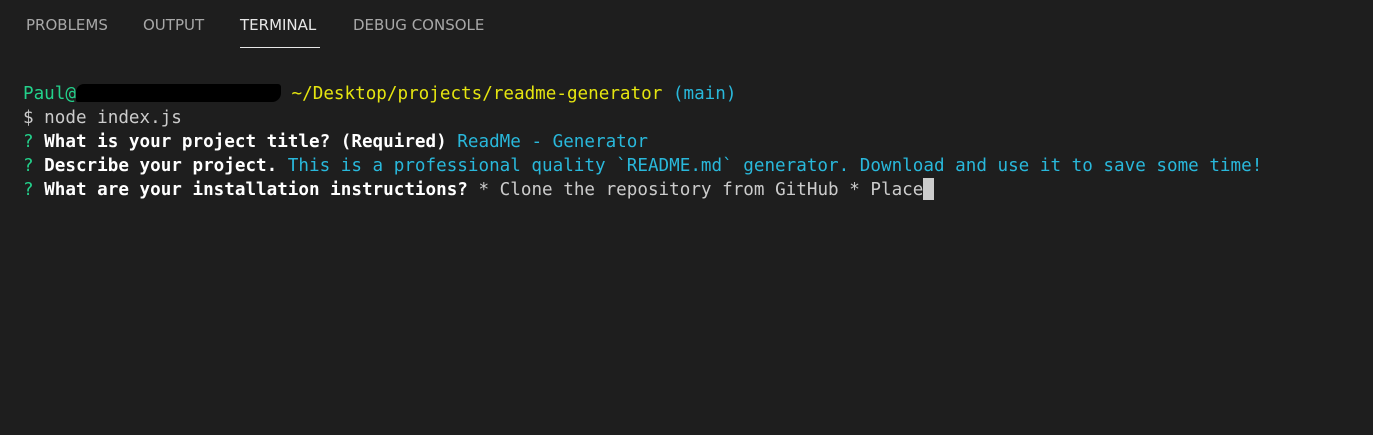 This screenshot has height=435, width=1373. I want to click on tab-terminal: TERMINAL, so click(278, 25).